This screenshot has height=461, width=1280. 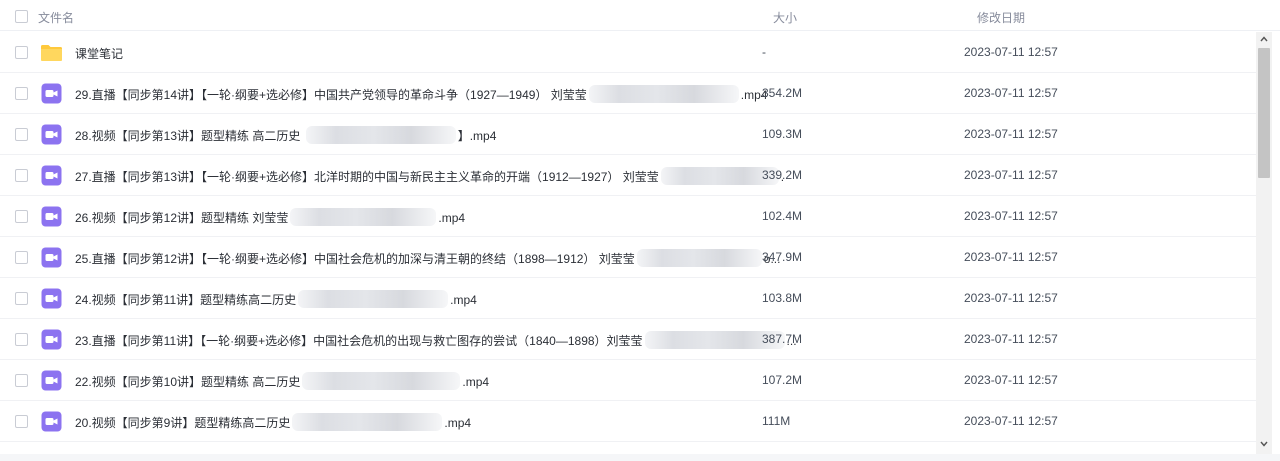 What do you see at coordinates (764, 52) in the screenshot?
I see `file-size: -` at bounding box center [764, 52].